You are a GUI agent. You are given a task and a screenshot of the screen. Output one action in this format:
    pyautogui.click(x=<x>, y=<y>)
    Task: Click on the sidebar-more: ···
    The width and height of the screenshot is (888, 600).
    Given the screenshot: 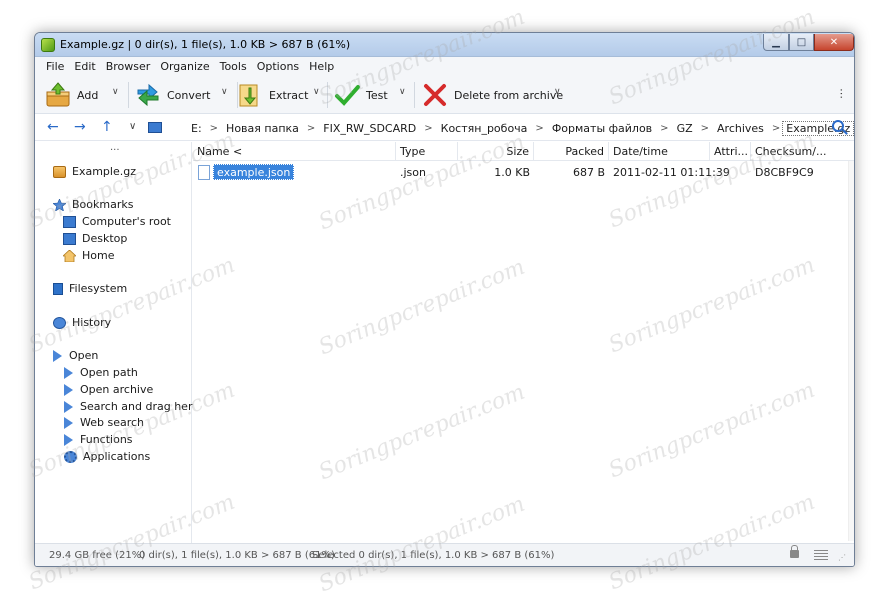 What is the action you would take?
    pyautogui.click(x=115, y=150)
    